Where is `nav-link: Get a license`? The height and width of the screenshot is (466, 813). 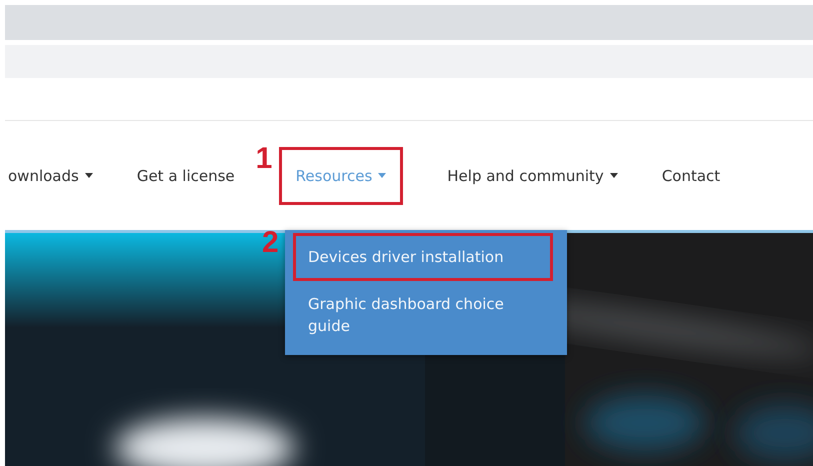
nav-link: Get a license is located at coordinates (185, 175).